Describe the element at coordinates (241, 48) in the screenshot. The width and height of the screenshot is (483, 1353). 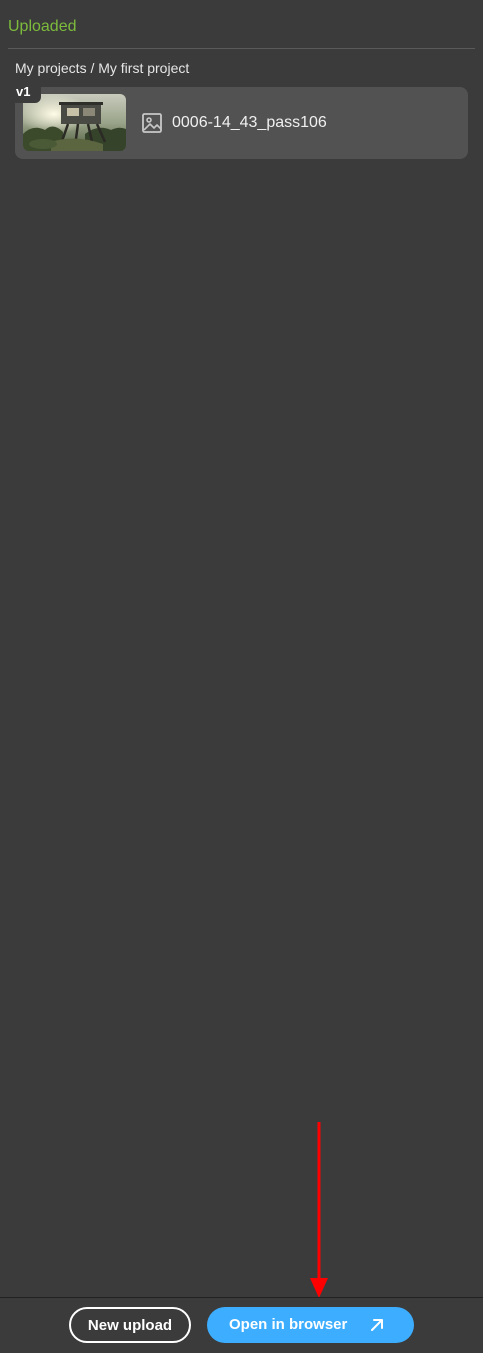
I see `header-divider` at that location.